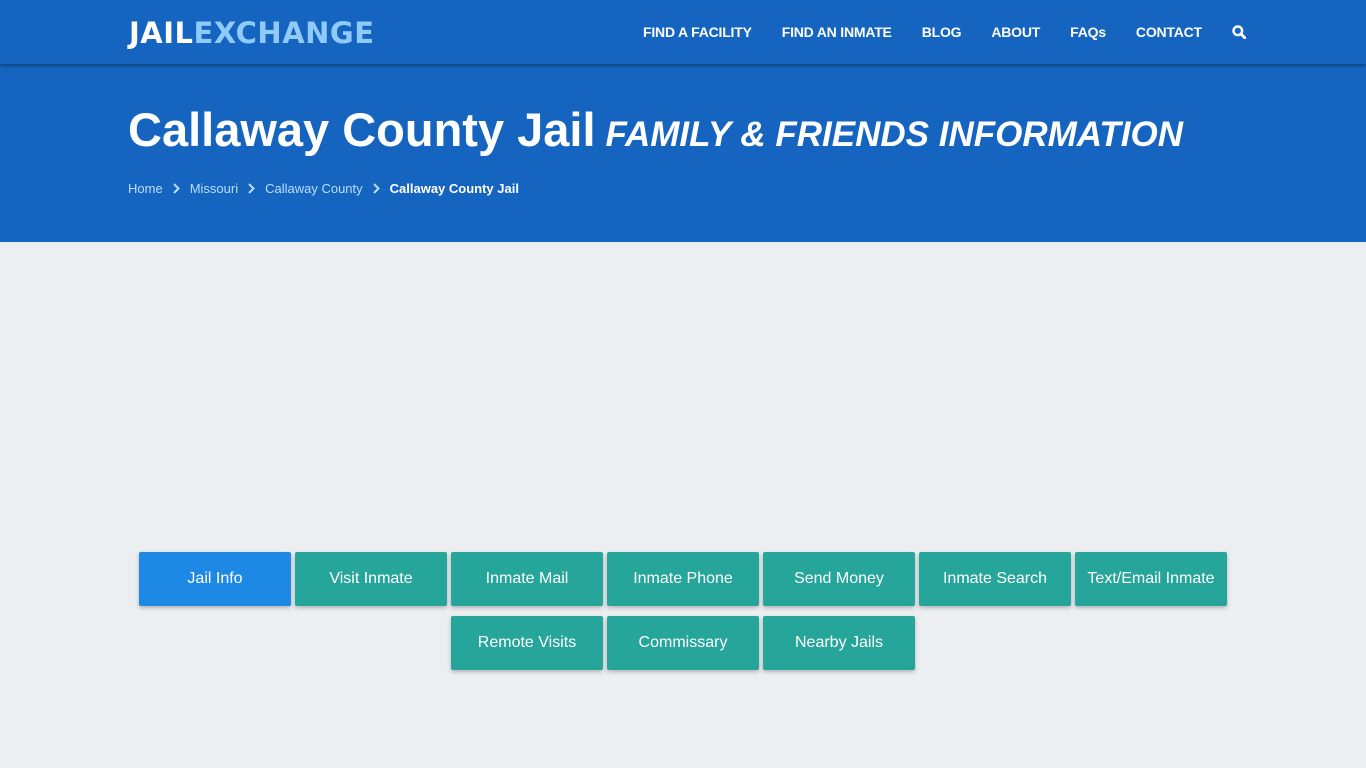 The width and height of the screenshot is (1366, 768). What do you see at coordinates (214, 188) in the screenshot?
I see `breadcrumb-state: Missouri` at bounding box center [214, 188].